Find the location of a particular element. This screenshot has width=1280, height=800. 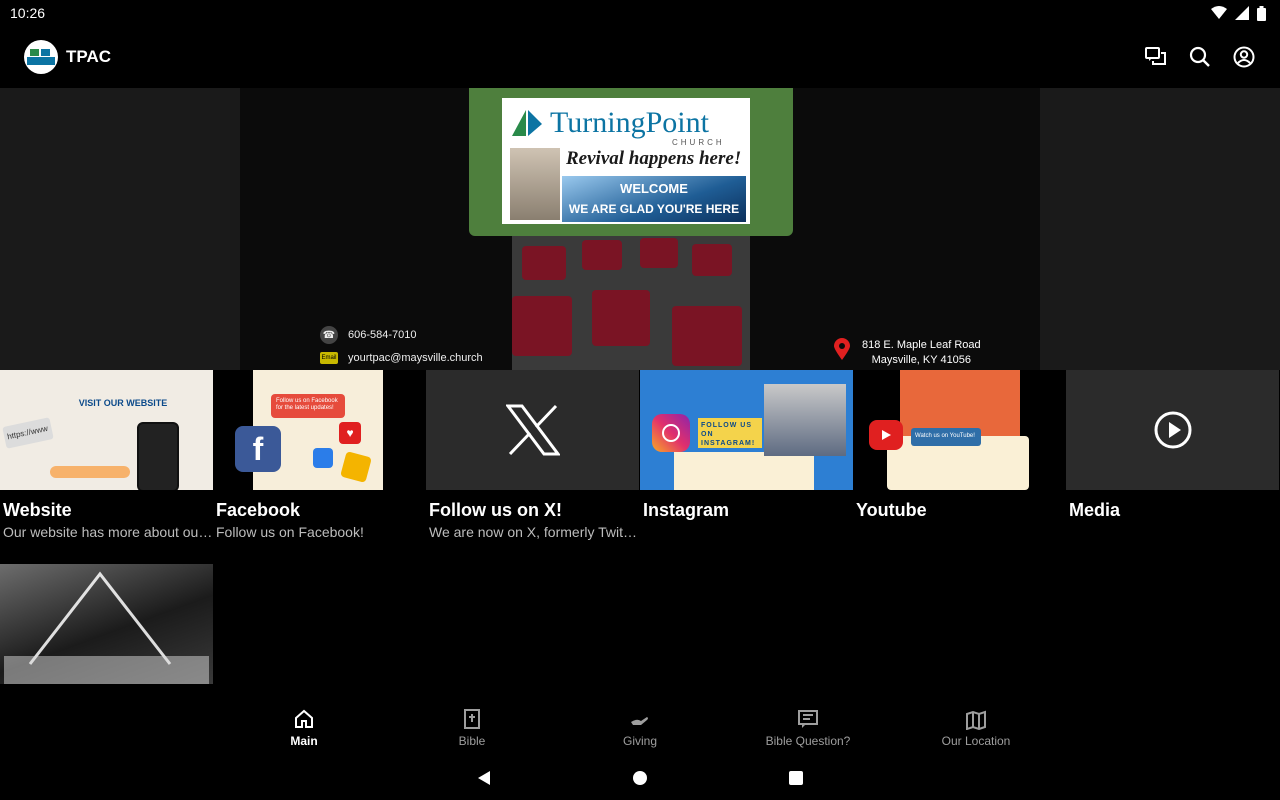

home-icon is located at coordinates (304, 718).